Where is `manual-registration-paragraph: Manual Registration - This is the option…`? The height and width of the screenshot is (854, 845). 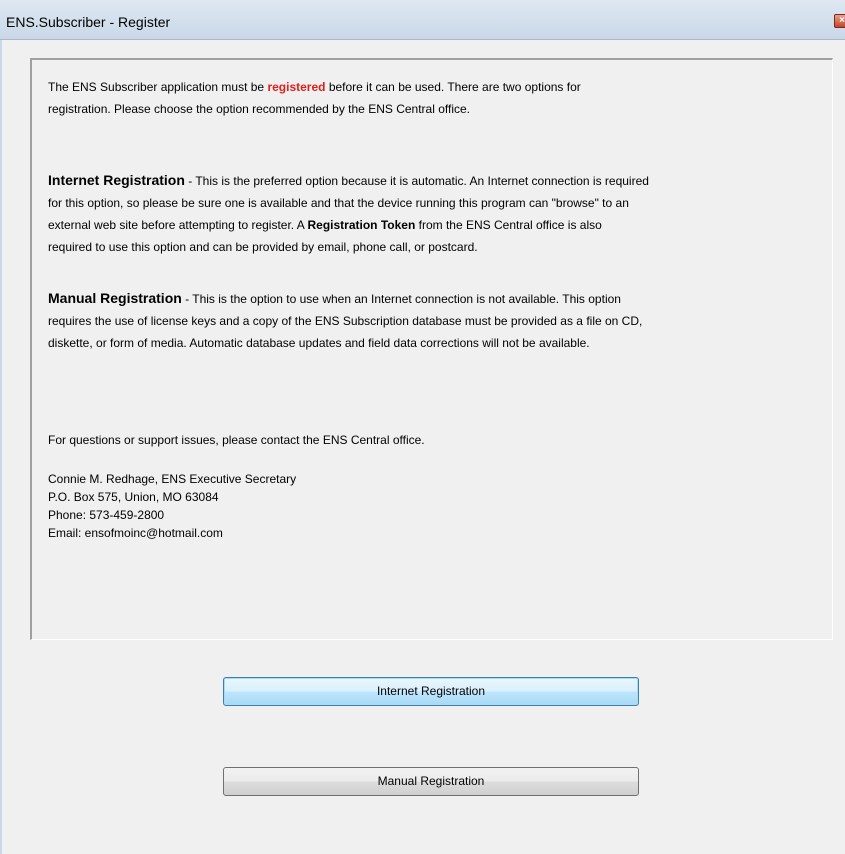 manual-registration-paragraph: Manual Registration - This is the option… is located at coordinates (435, 320).